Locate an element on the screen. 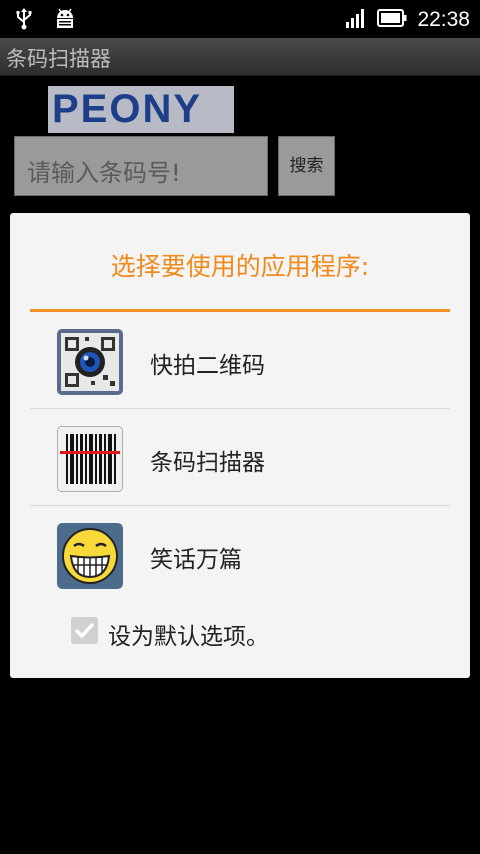  app-item-qr-camera: 快拍二维码 is located at coordinates (240, 360).